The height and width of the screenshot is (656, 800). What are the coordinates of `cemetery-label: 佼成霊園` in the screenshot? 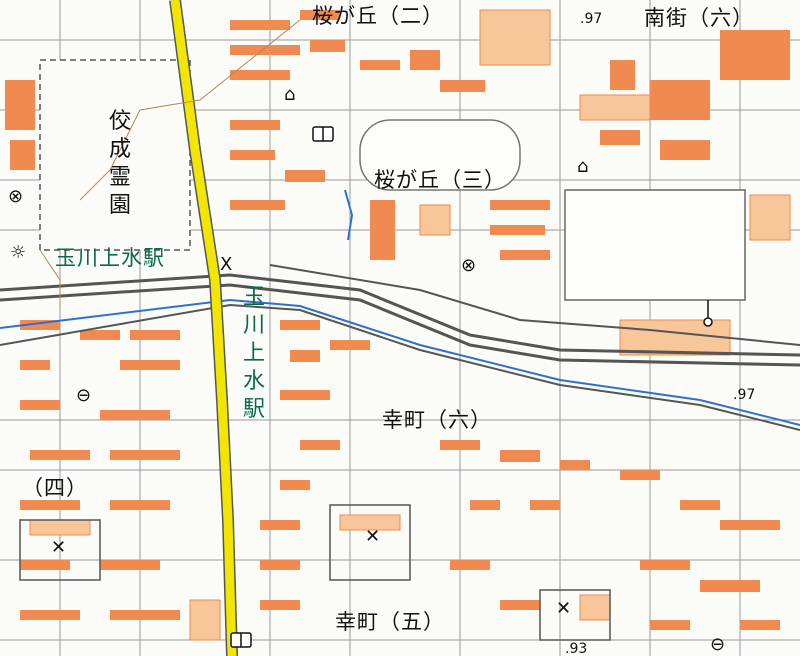 It's located at (119, 163).